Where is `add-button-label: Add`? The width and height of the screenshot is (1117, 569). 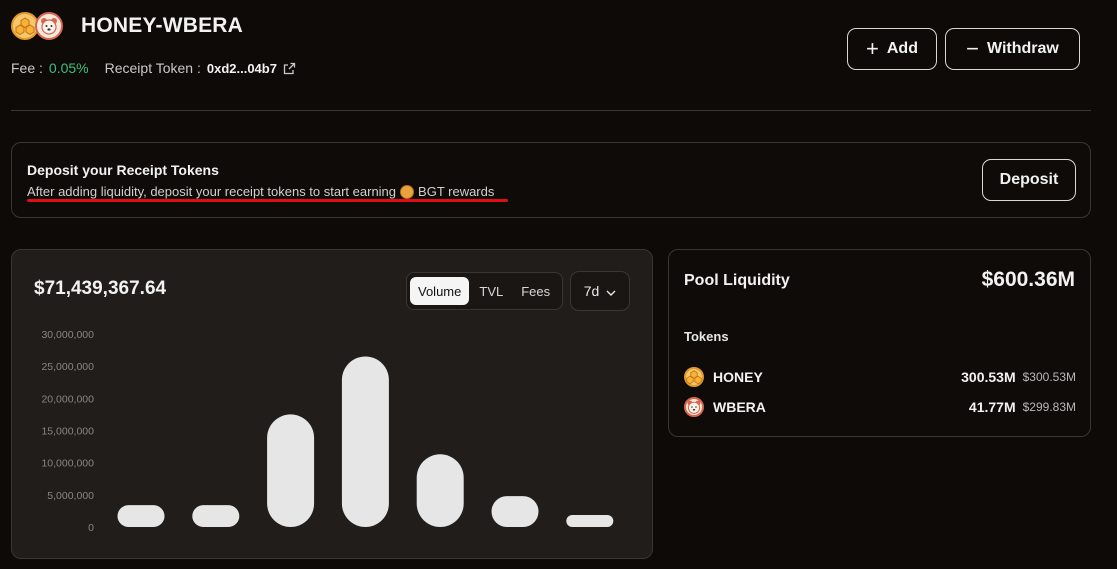
add-button-label: Add is located at coordinates (902, 48).